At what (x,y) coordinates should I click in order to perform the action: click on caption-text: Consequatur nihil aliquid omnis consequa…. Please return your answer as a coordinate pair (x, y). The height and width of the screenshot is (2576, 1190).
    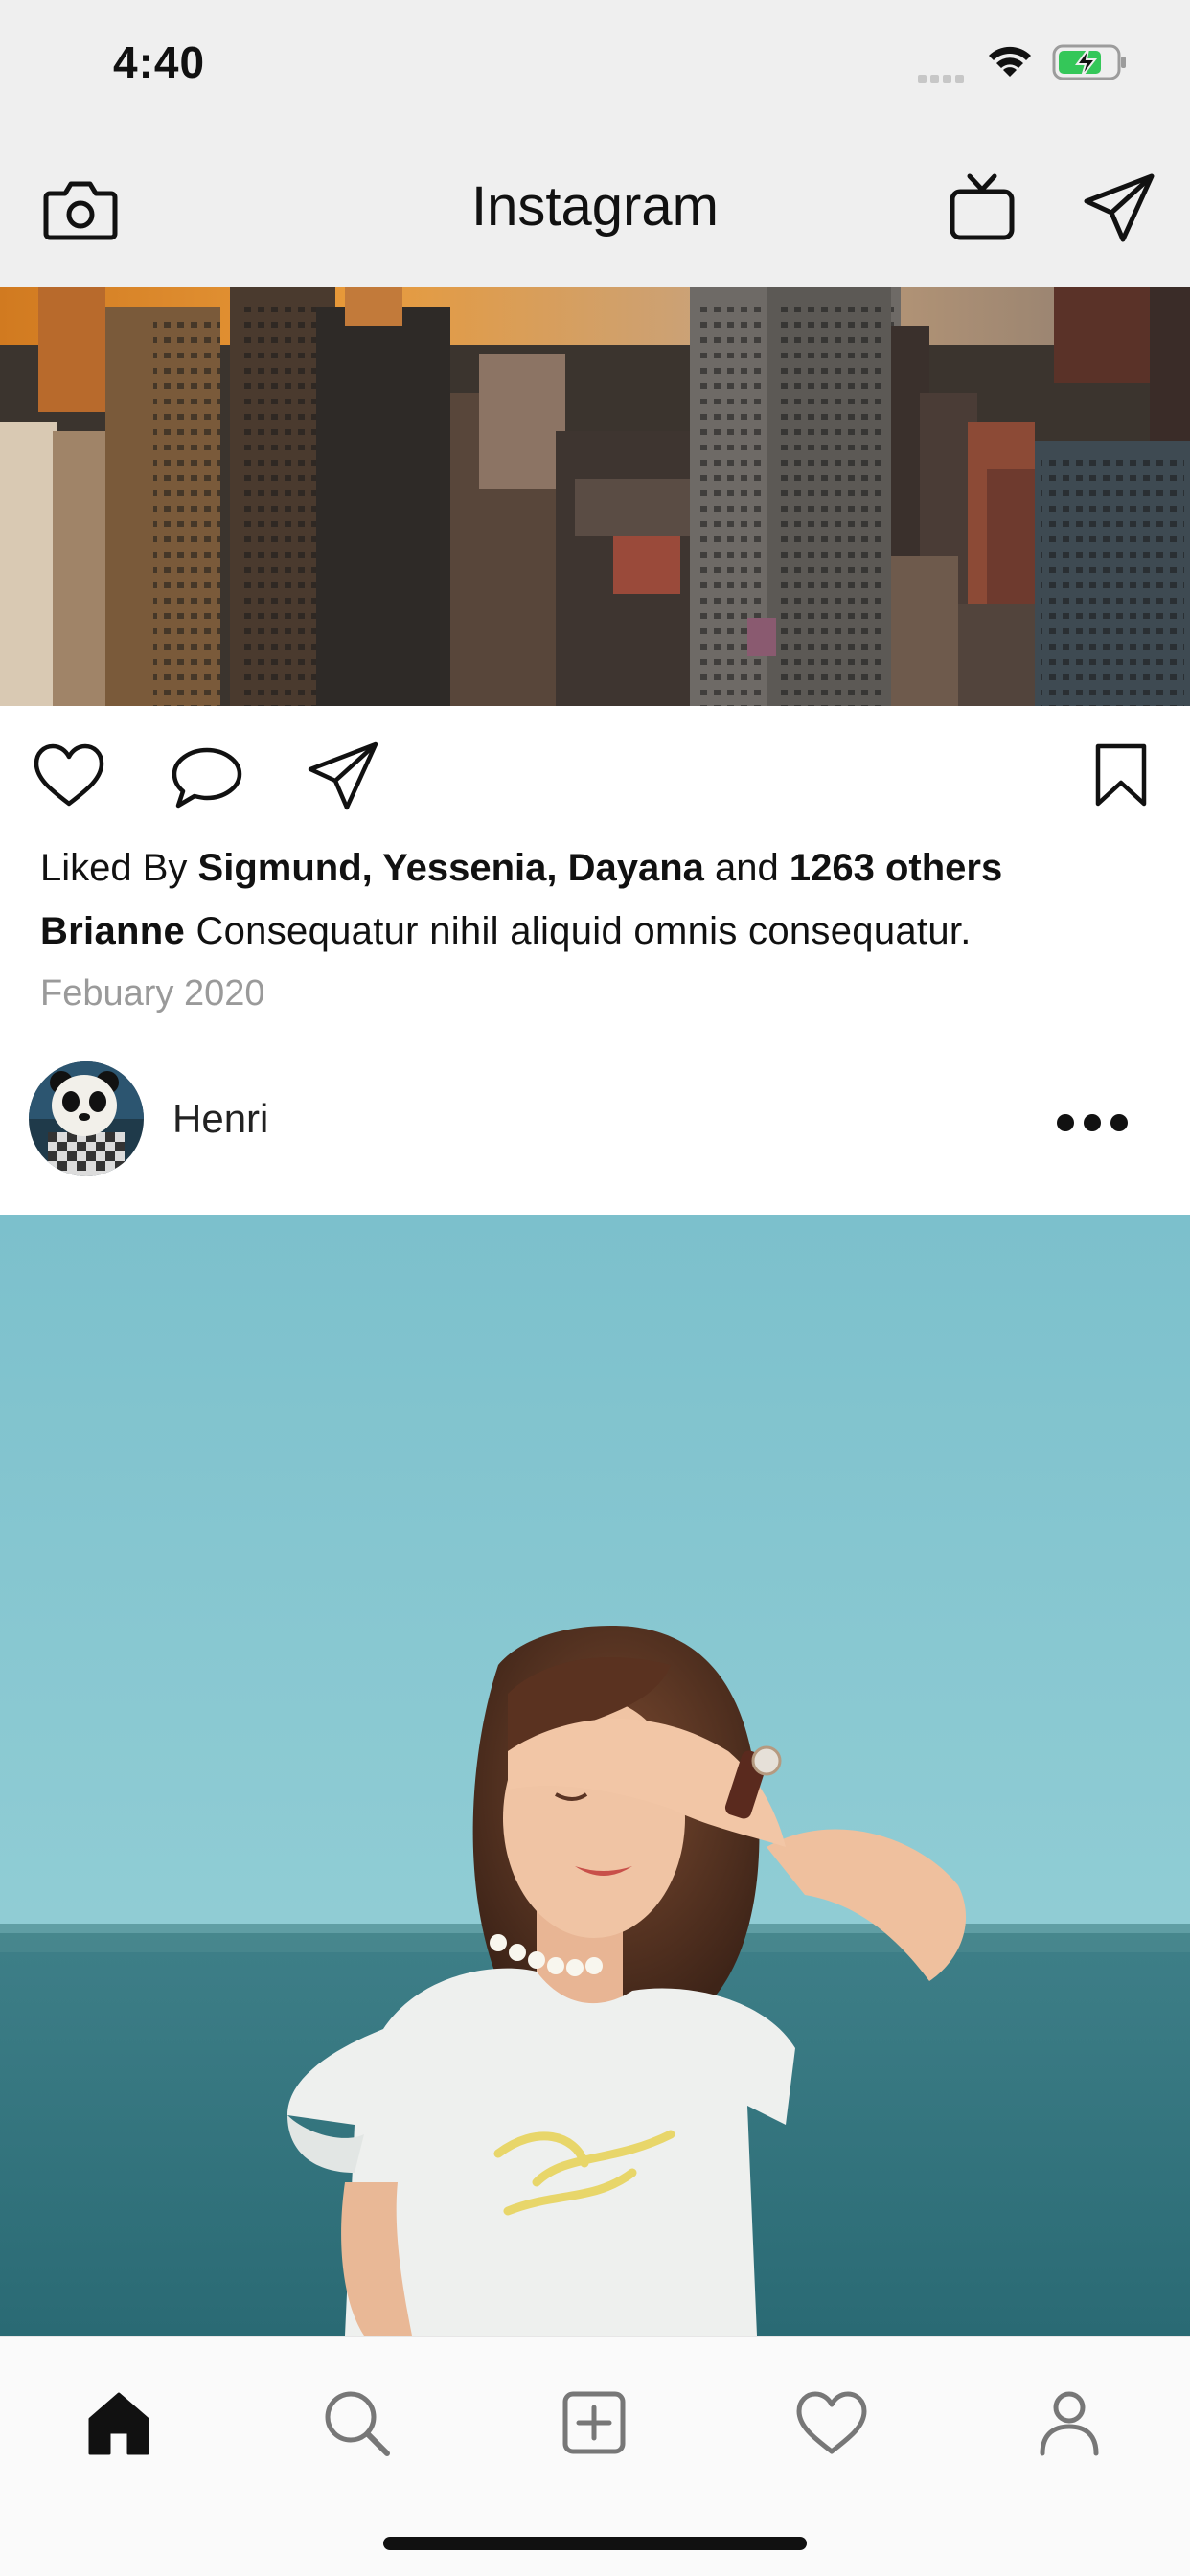
    Looking at the image, I should click on (578, 931).